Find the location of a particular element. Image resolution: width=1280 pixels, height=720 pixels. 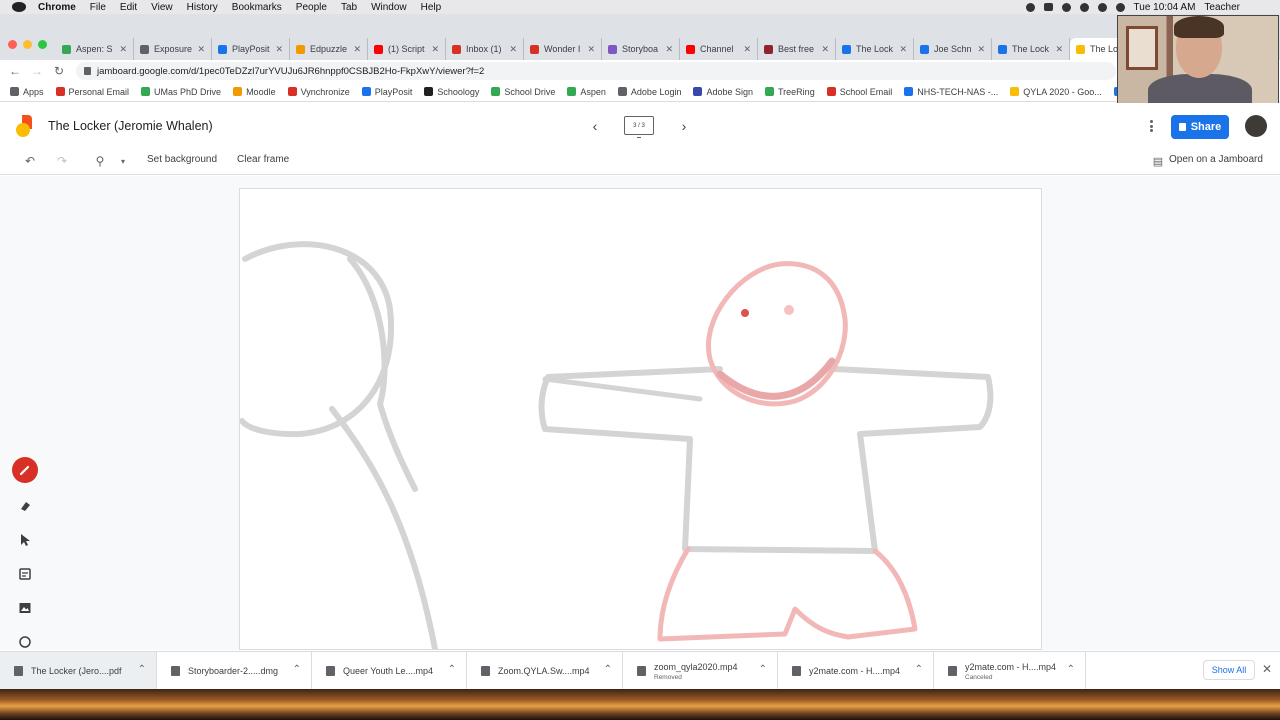

apple-icon is located at coordinates (19, 7).